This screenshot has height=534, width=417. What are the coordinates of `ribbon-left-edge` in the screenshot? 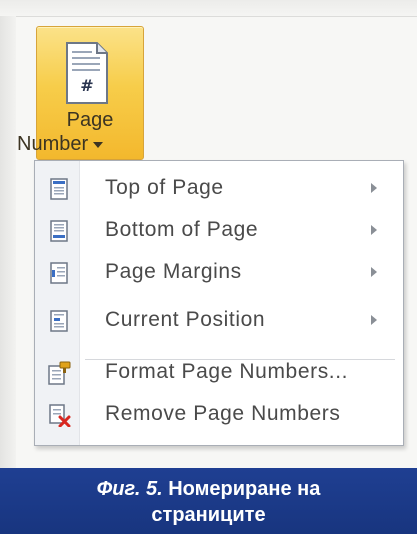 It's located at (8, 242).